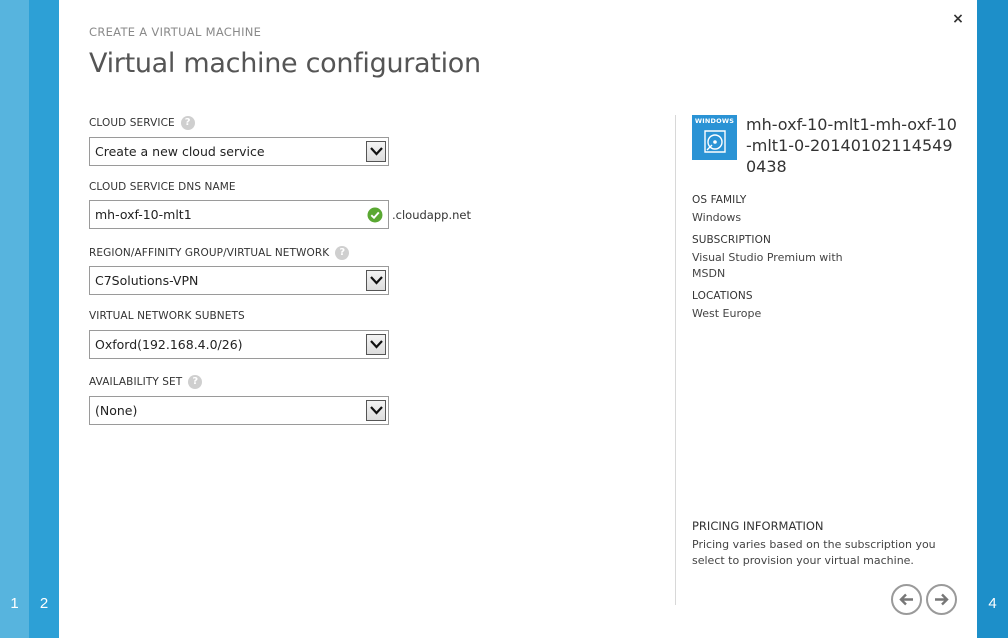 This screenshot has width=1008, height=638. Describe the element at coordinates (44, 319) in the screenshot. I see `wizard-step-rail-2: 2` at that location.